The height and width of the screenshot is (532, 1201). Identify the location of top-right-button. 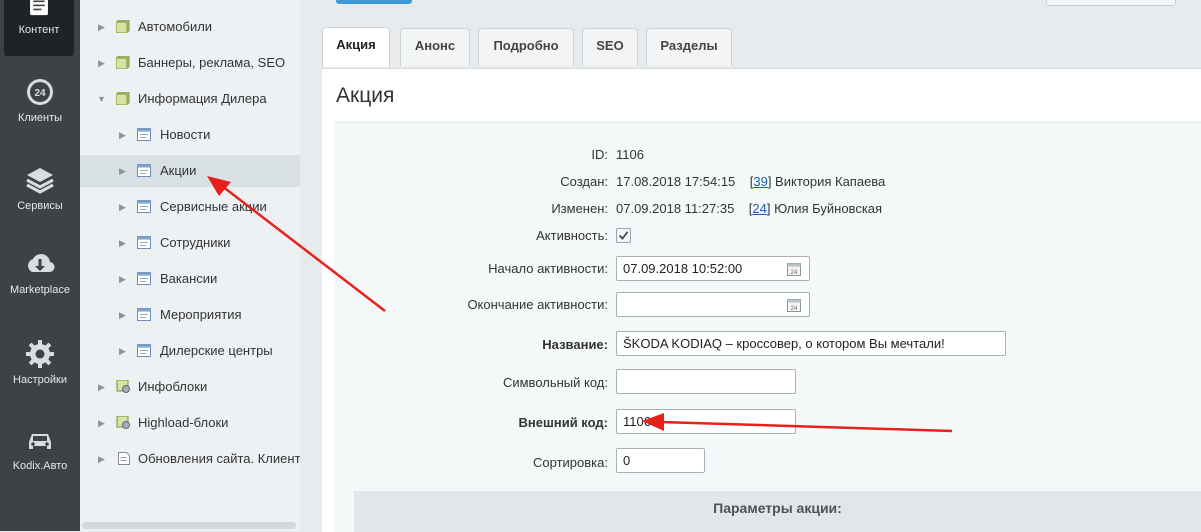
(1111, 3).